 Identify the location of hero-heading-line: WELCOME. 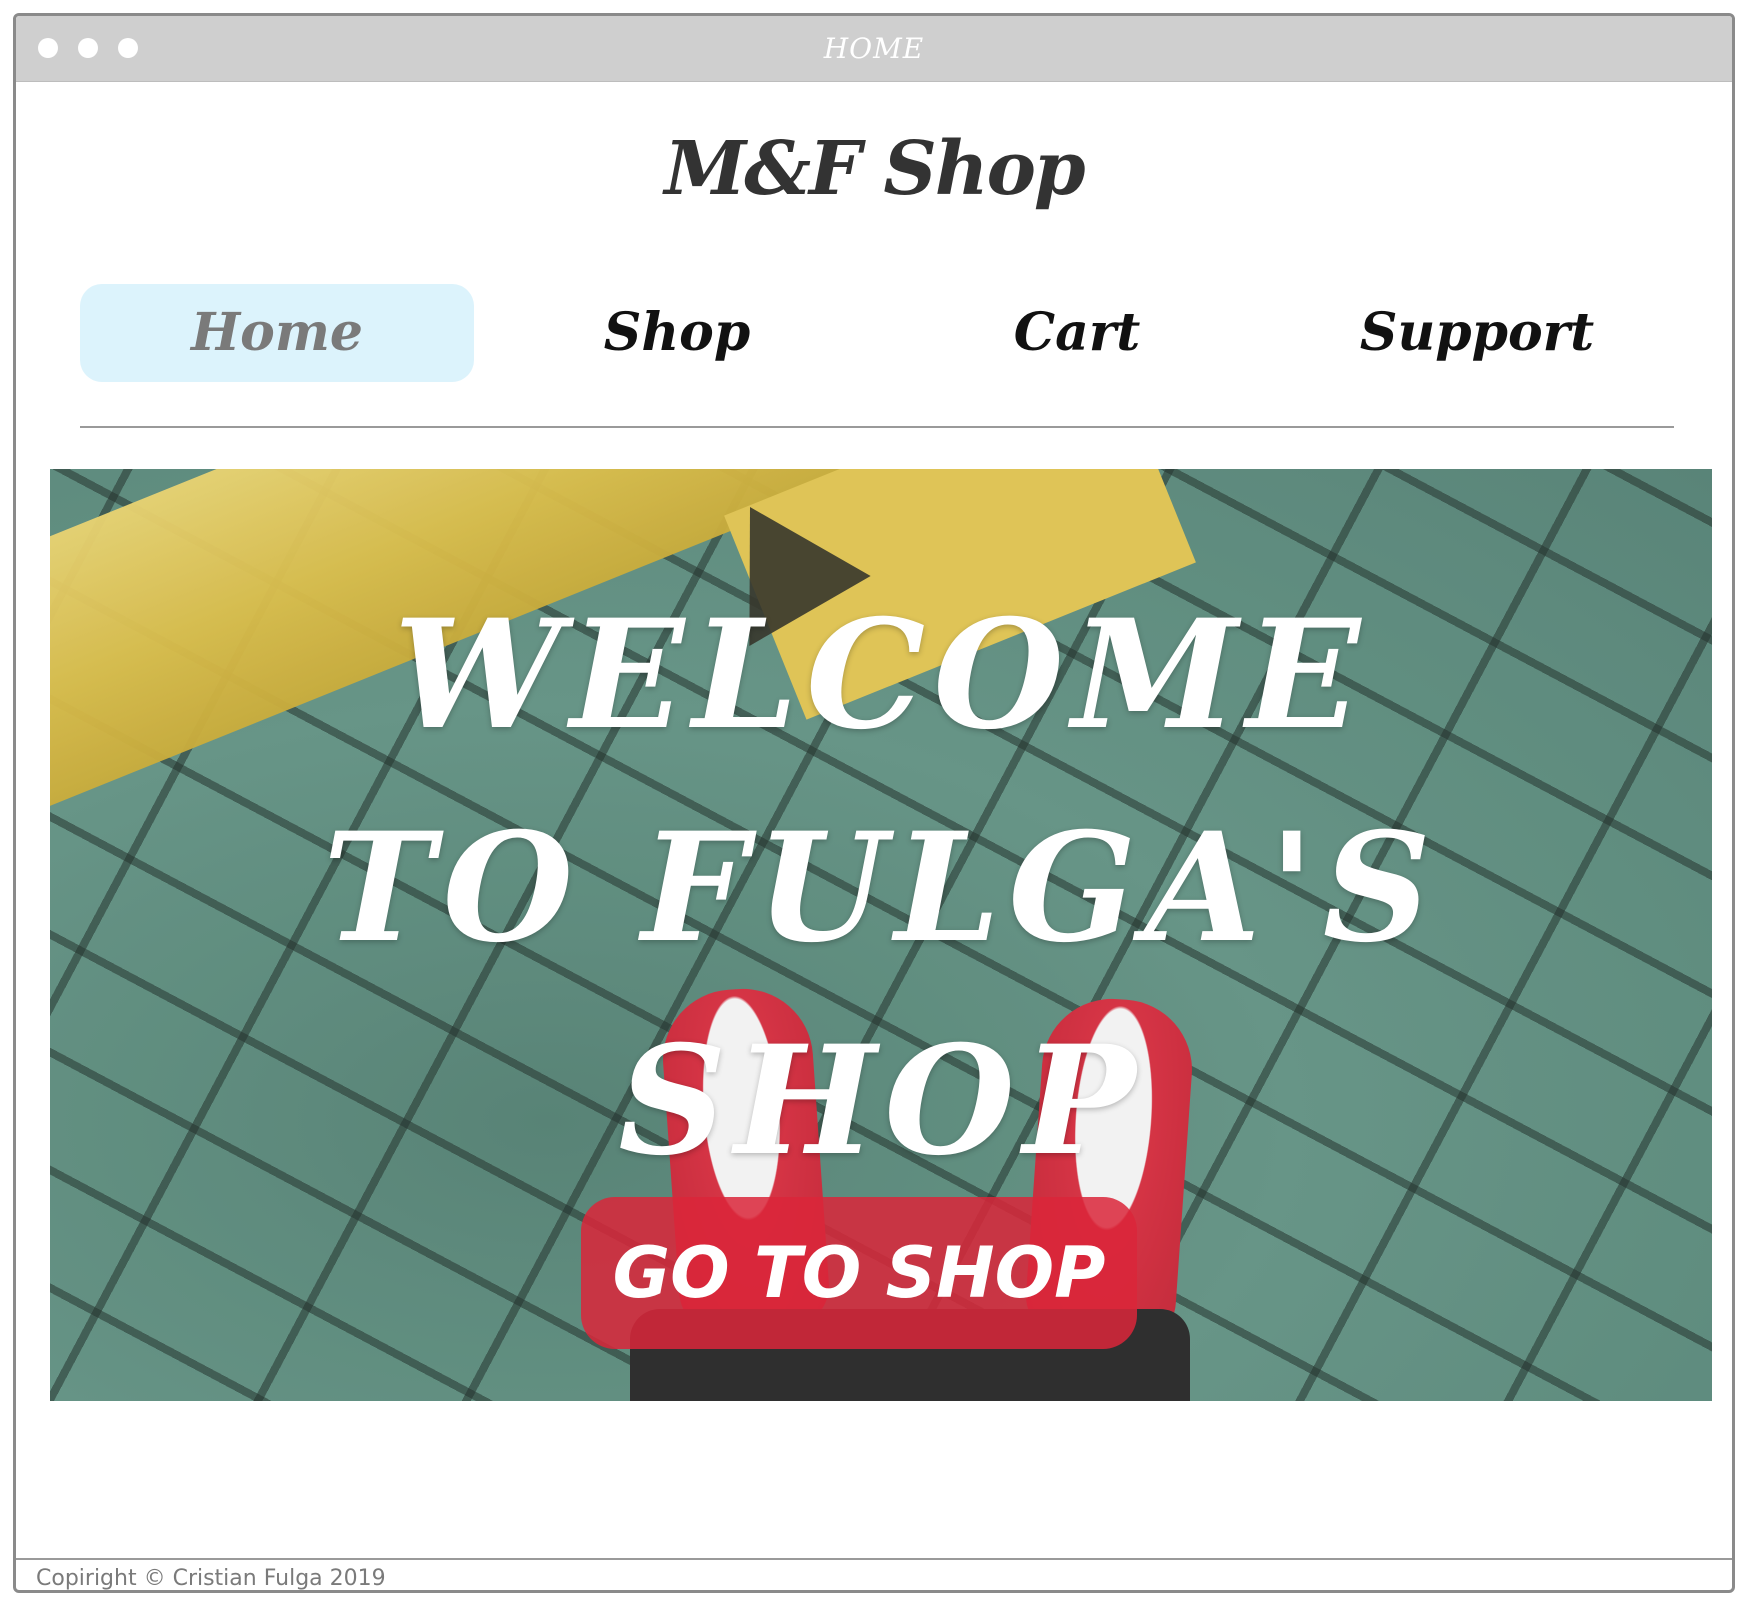
(881, 675).